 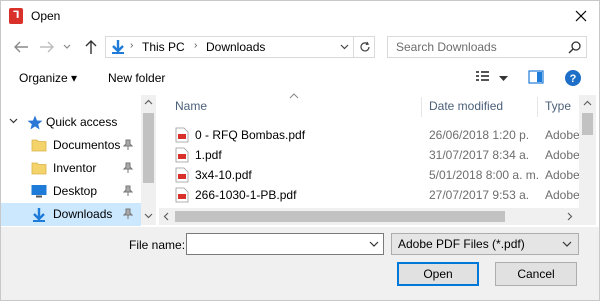 I want to click on file-type-filter-select: Adobe PDF Files (*.pdf), so click(x=485, y=244).